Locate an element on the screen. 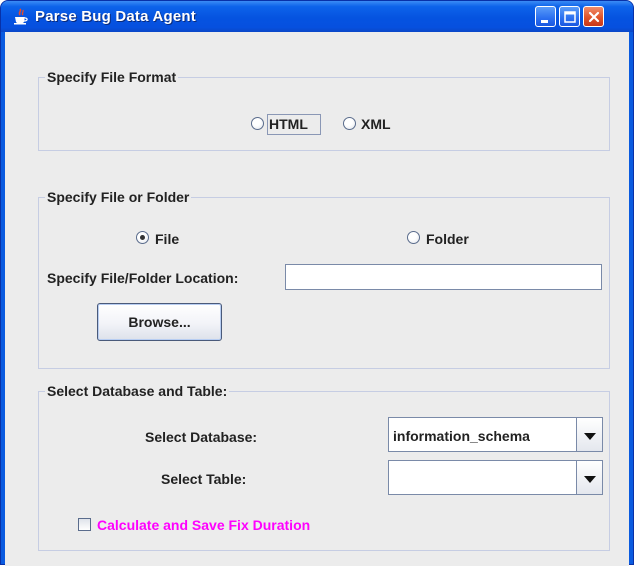 The height and width of the screenshot is (566, 634). database-dropdown: information_schema is located at coordinates (495, 434).